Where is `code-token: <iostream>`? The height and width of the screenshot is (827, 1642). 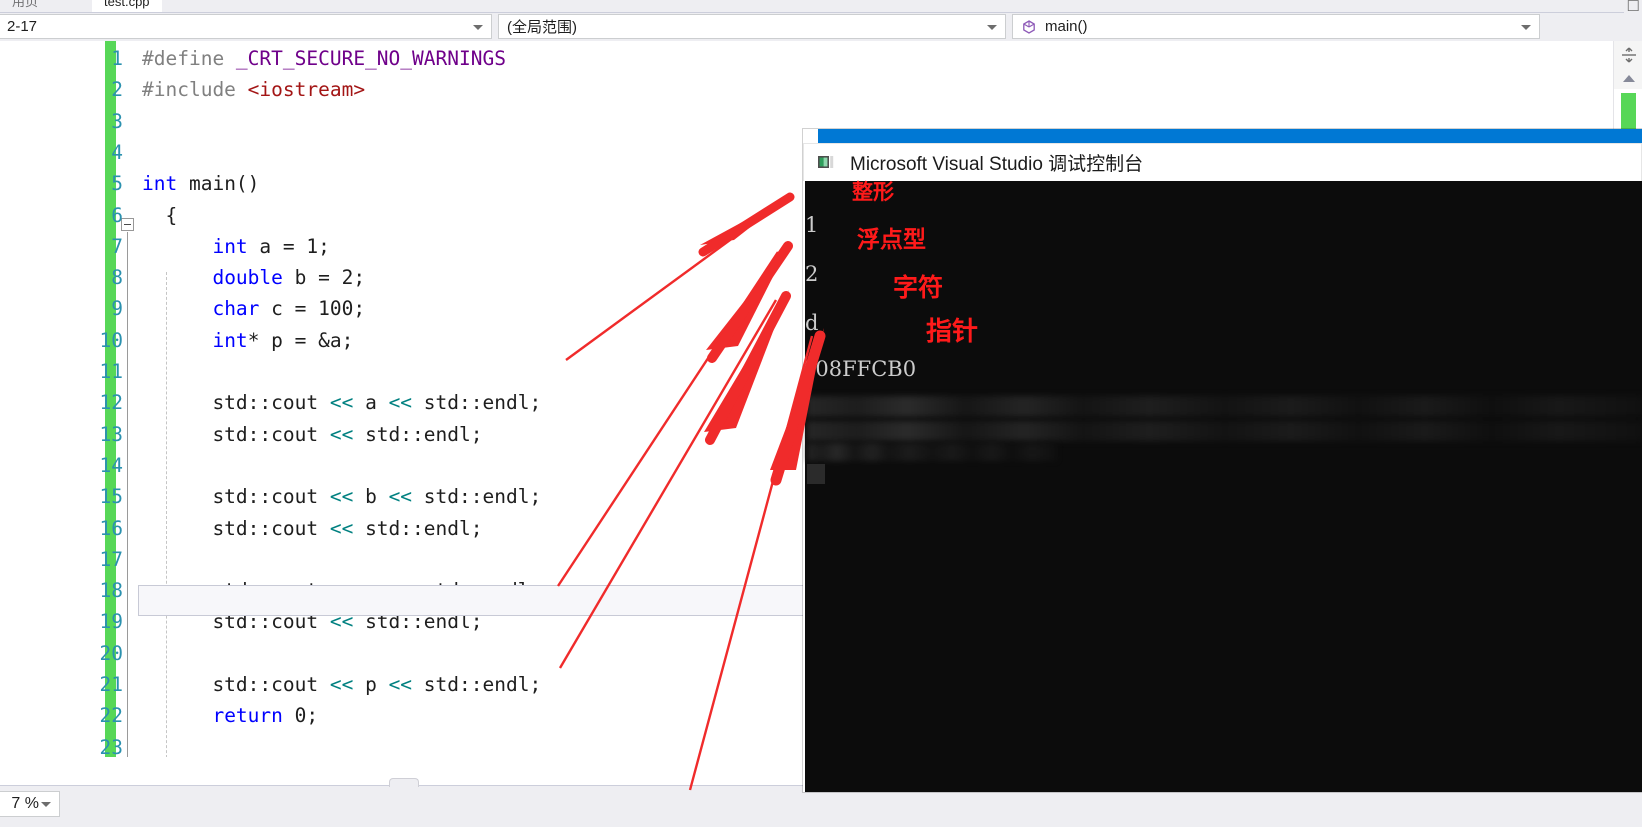
code-token: <iostream> is located at coordinates (306, 90).